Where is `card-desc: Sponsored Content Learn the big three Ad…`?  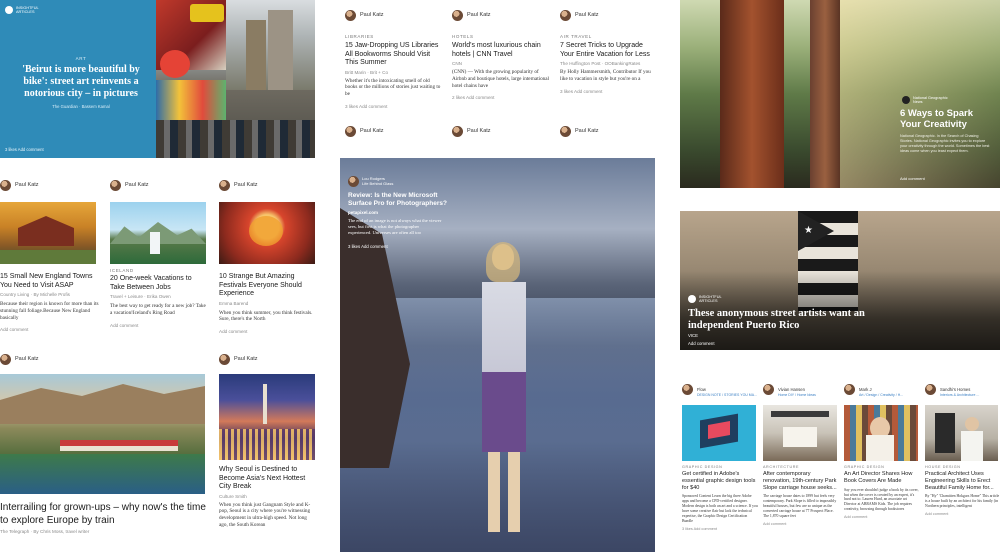 card-desc: Sponsored Content Learn the big three Ad… is located at coordinates (720, 509).